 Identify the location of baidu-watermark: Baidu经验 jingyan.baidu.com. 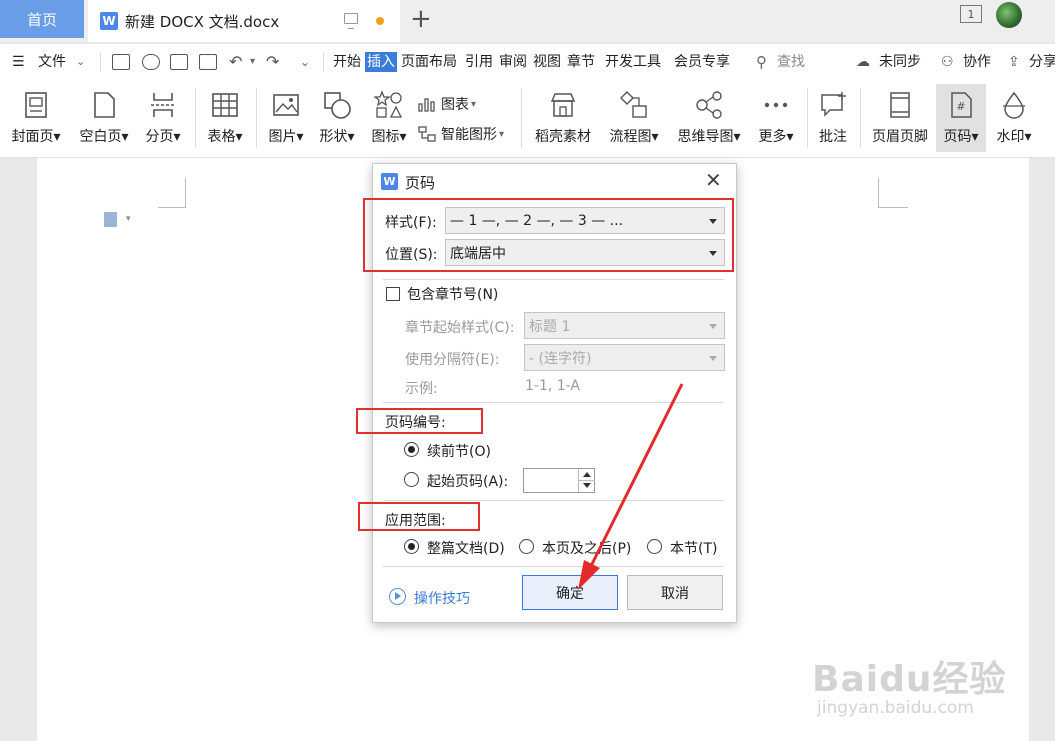
(922, 685).